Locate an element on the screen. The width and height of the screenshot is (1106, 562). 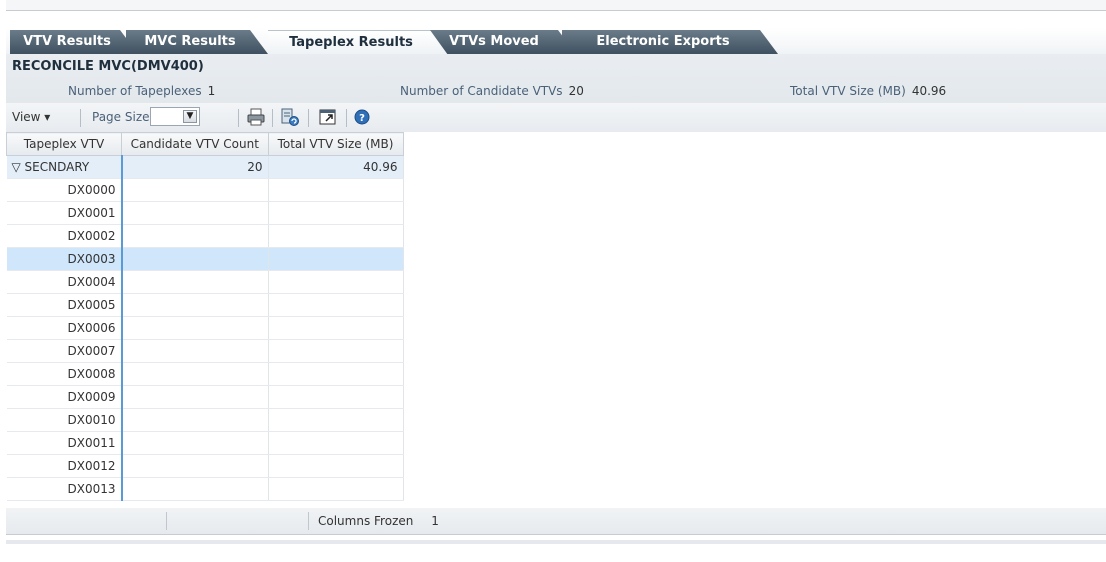
num-candidate-vtvs: Number of Candidate VTVs 20 is located at coordinates (492, 91).